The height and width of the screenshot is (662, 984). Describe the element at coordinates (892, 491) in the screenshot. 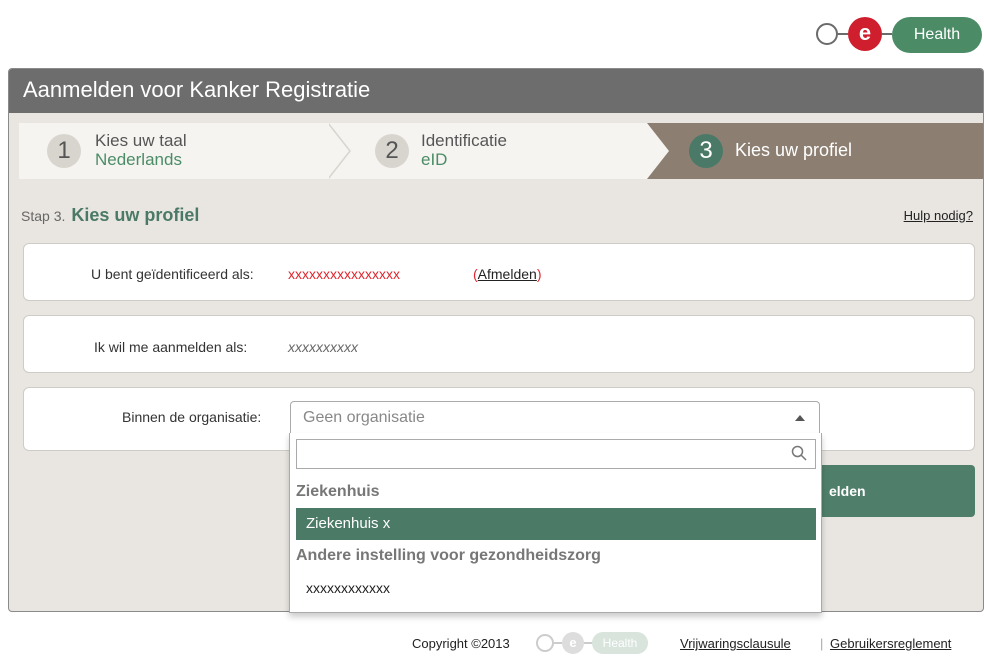

I see `submit-button: elden` at that location.